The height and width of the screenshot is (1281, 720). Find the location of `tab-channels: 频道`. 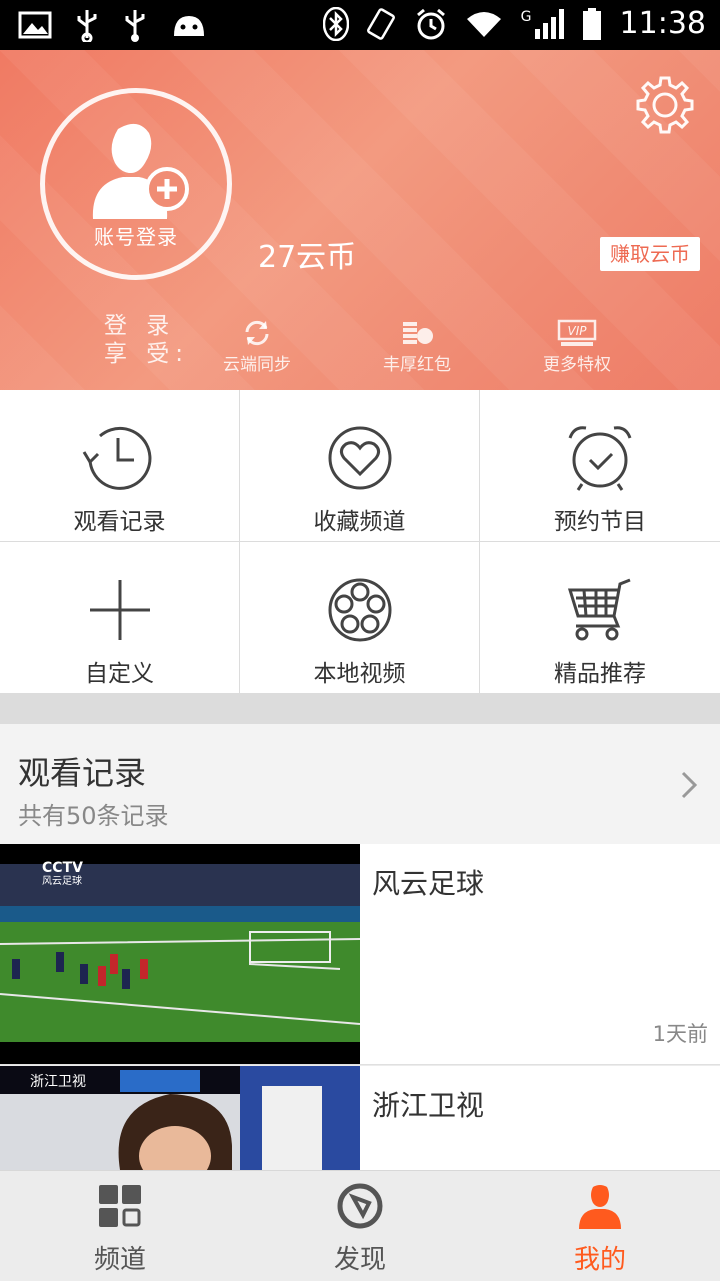

tab-channels: 频道 is located at coordinates (120, 1226).